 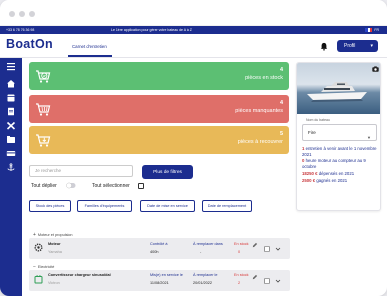 What do you see at coordinates (11, 153) in the screenshot?
I see `expenses-icon` at bounding box center [11, 153].